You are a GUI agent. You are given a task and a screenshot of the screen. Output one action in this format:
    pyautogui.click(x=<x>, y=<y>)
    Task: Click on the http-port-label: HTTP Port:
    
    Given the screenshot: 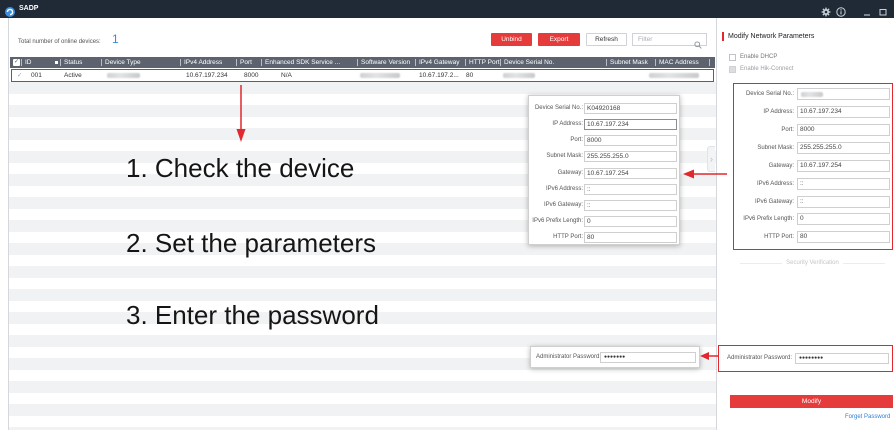 What is the action you would take?
    pyautogui.click(x=568, y=237)
    